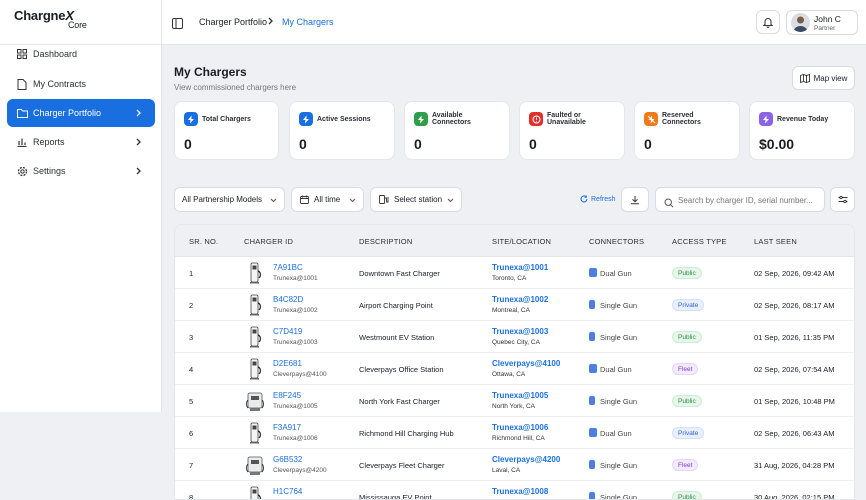 The height and width of the screenshot is (500, 866). Describe the element at coordinates (384, 199) in the screenshot. I see `station-icon` at that location.